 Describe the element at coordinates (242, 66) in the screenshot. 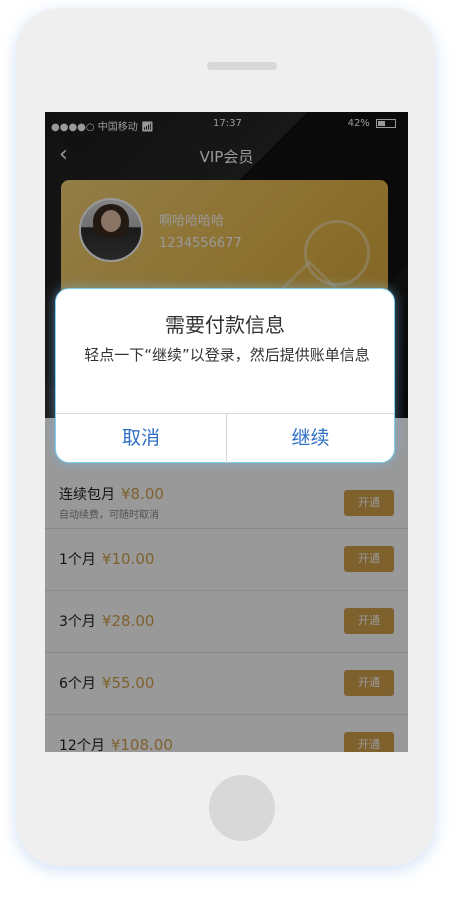

I see `phone-speaker` at that location.